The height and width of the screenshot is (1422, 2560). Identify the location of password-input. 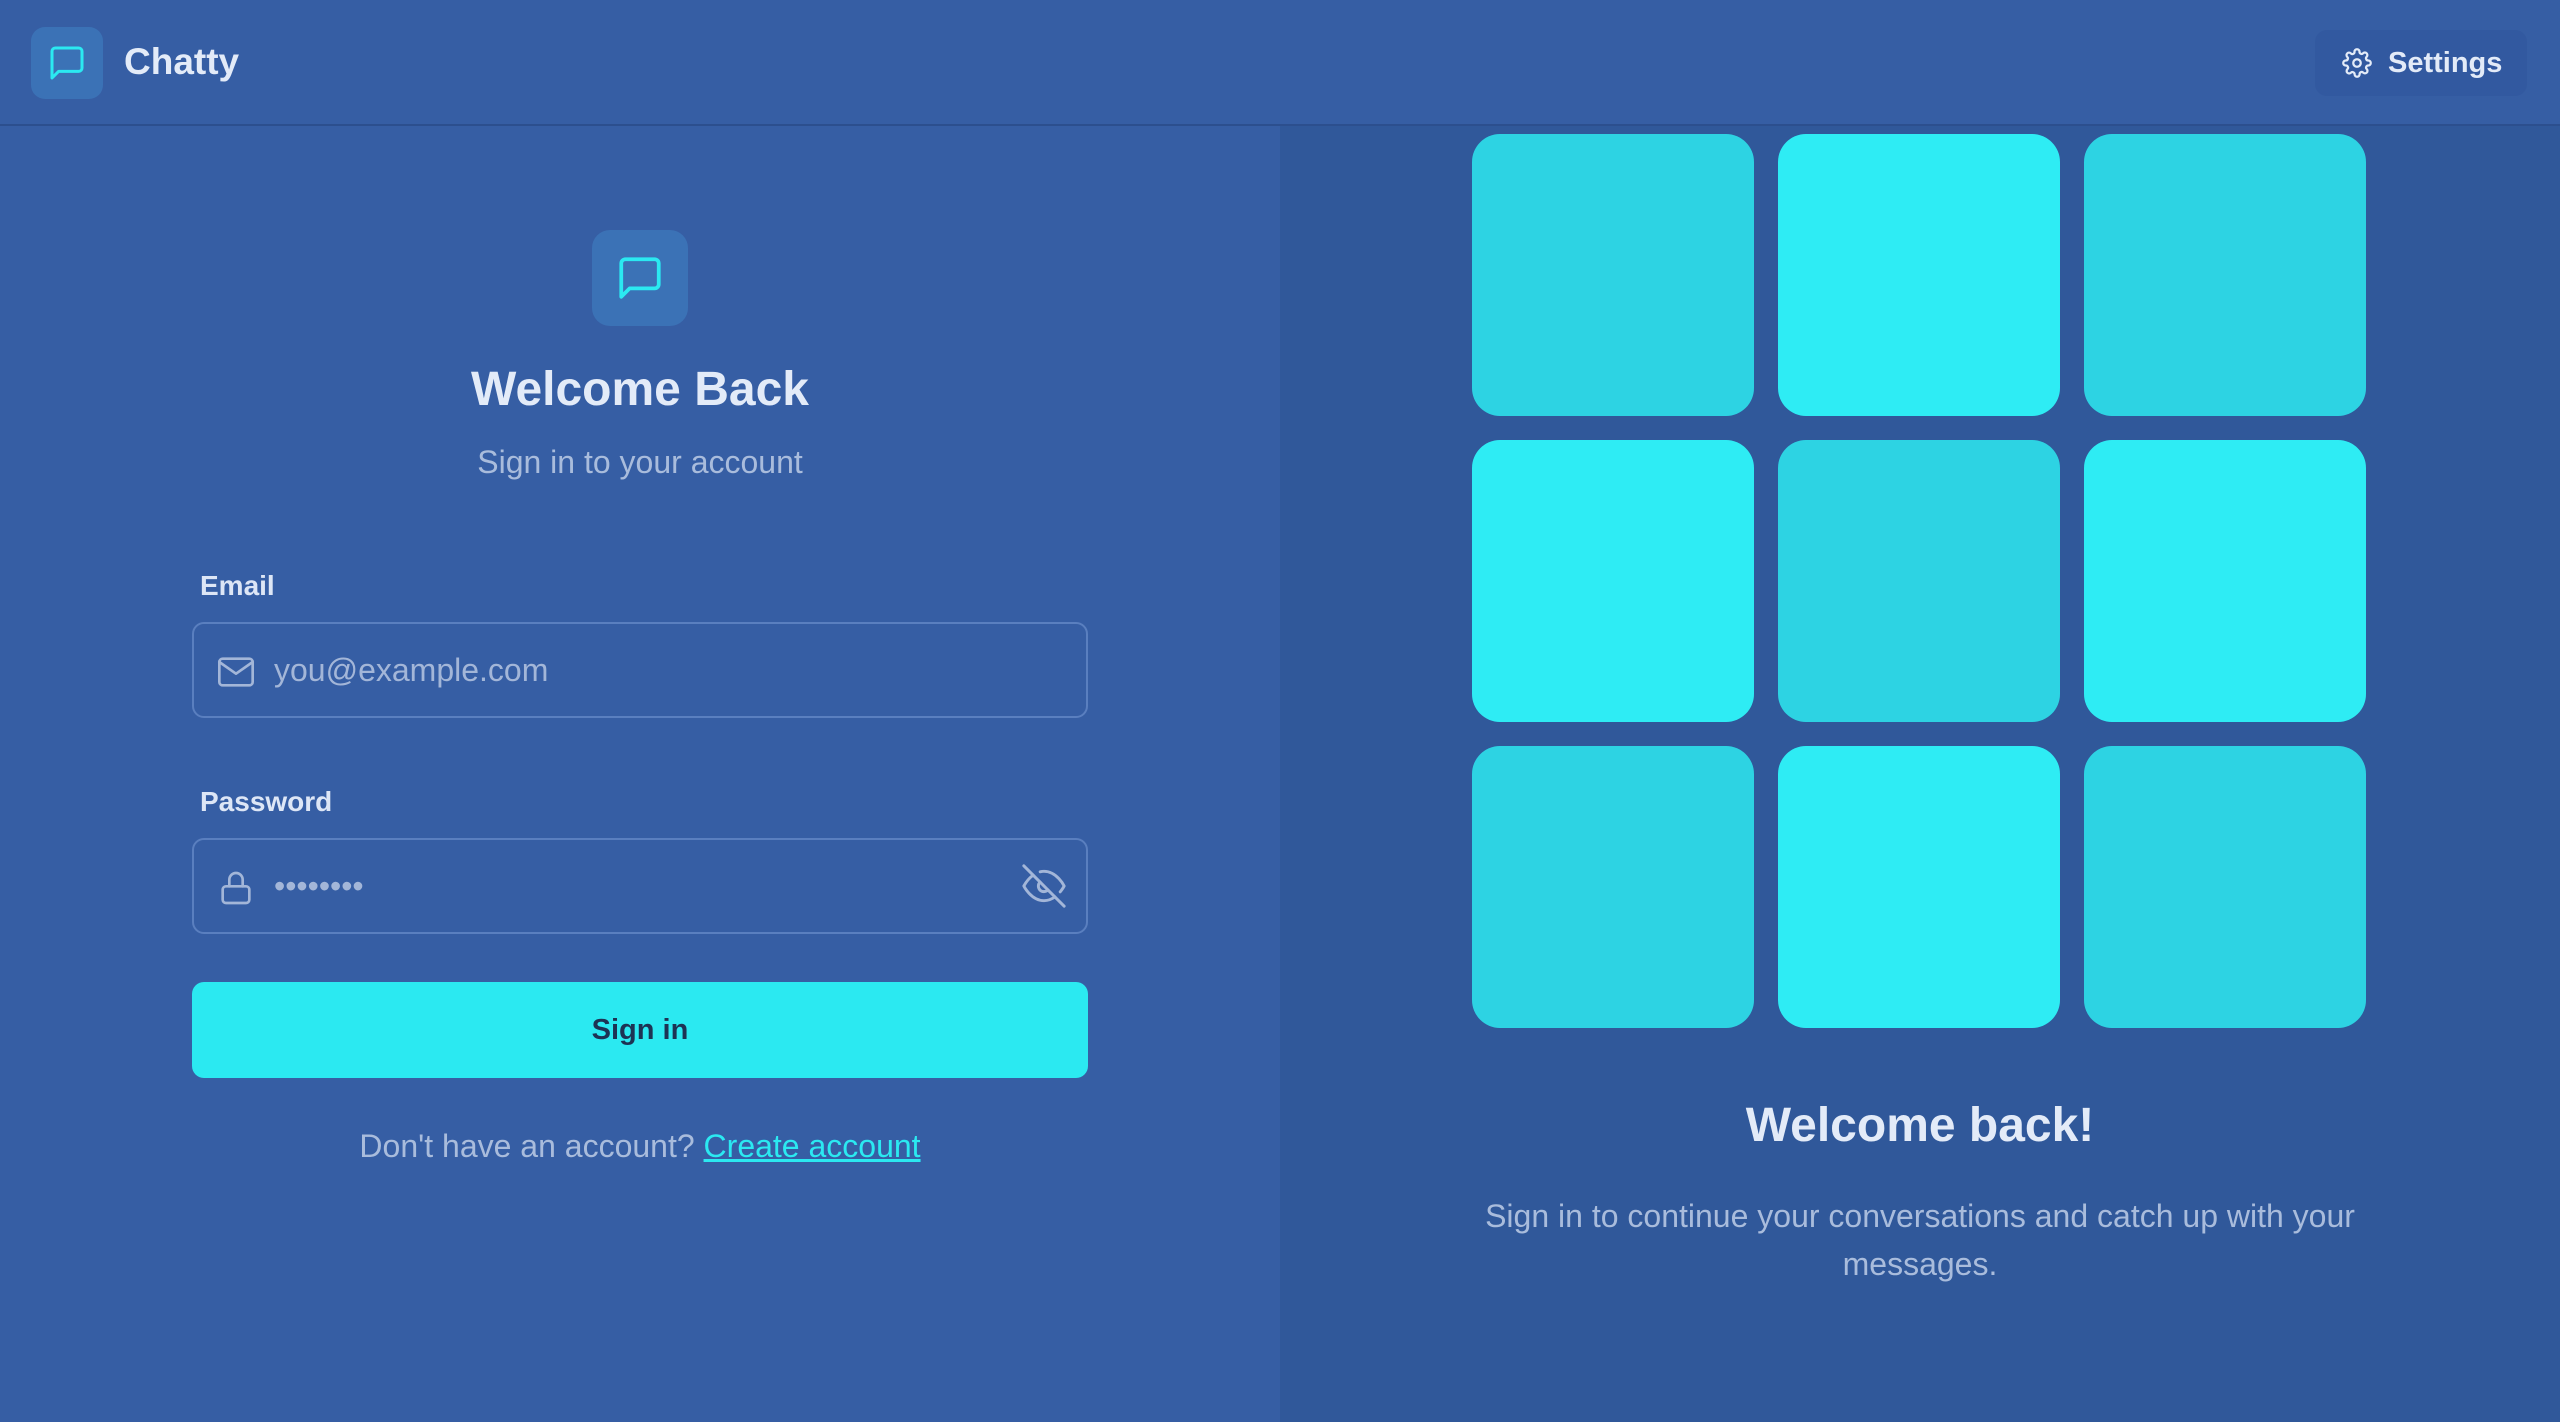
(624, 886).